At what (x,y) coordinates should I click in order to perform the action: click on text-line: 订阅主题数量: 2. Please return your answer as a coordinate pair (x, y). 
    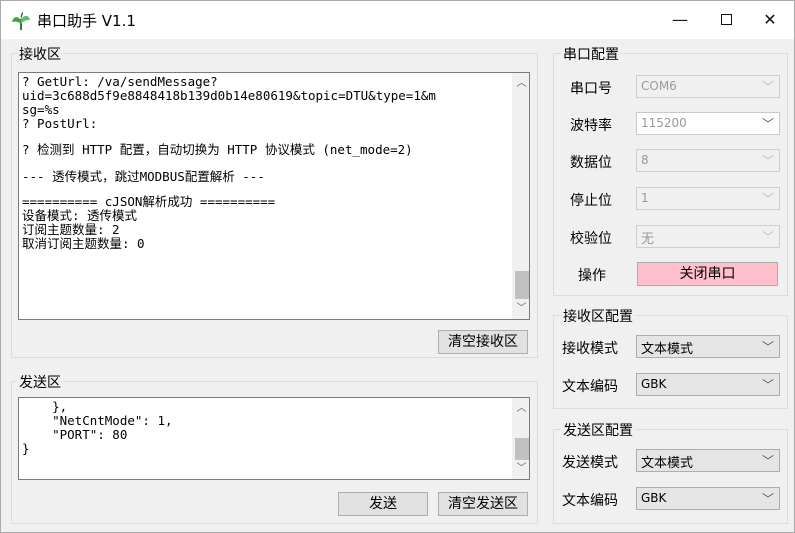
    Looking at the image, I should click on (71, 229).